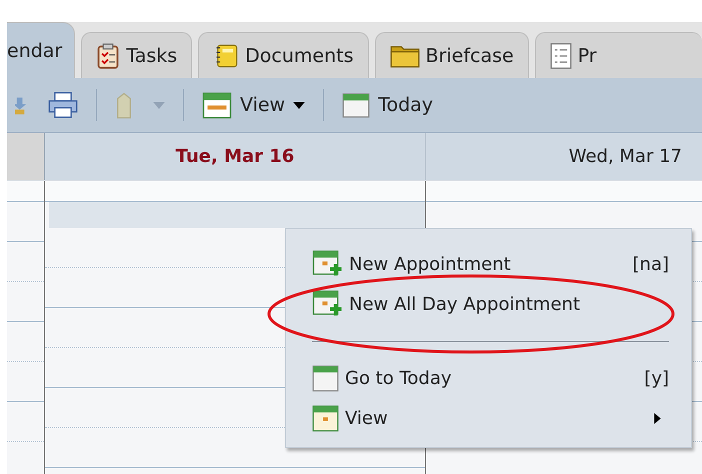 The height and width of the screenshot is (474, 702). I want to click on tab: Documents, so click(283, 55).